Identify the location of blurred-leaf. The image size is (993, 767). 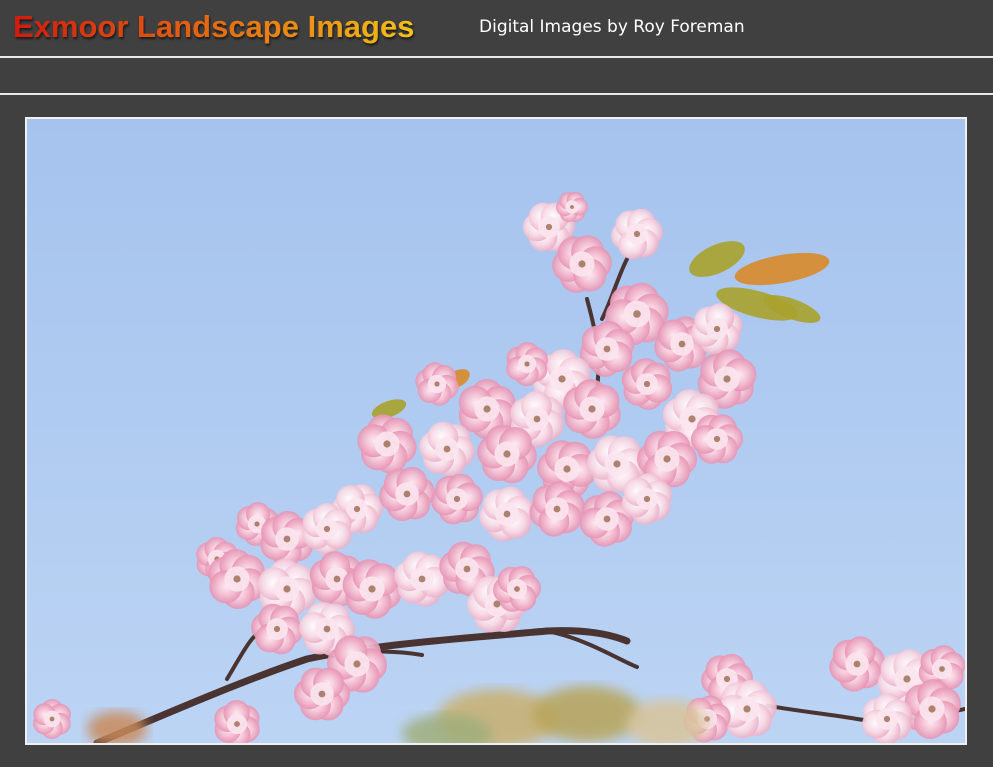
(587, 714).